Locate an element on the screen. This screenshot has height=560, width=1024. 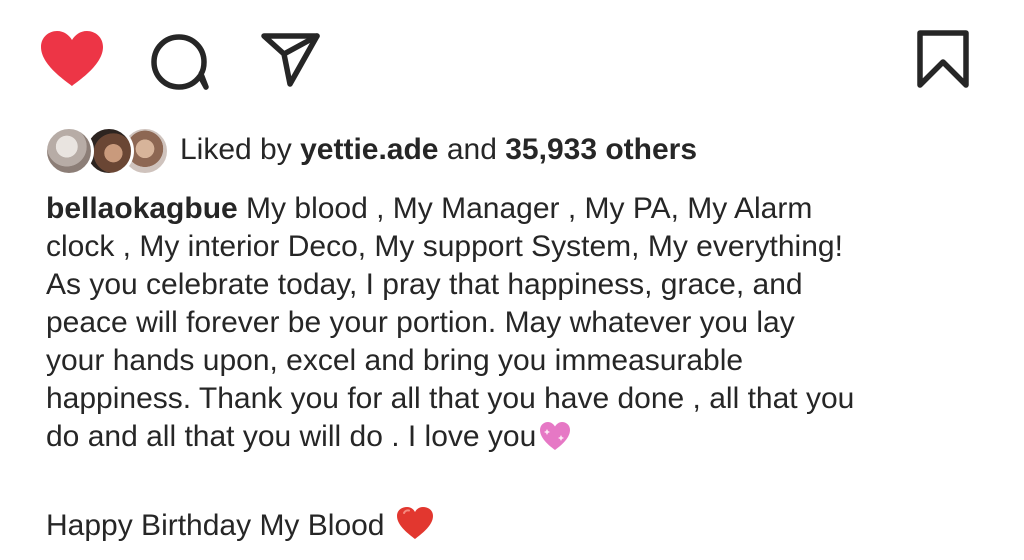
red-heart-icon is located at coordinates (414, 523).